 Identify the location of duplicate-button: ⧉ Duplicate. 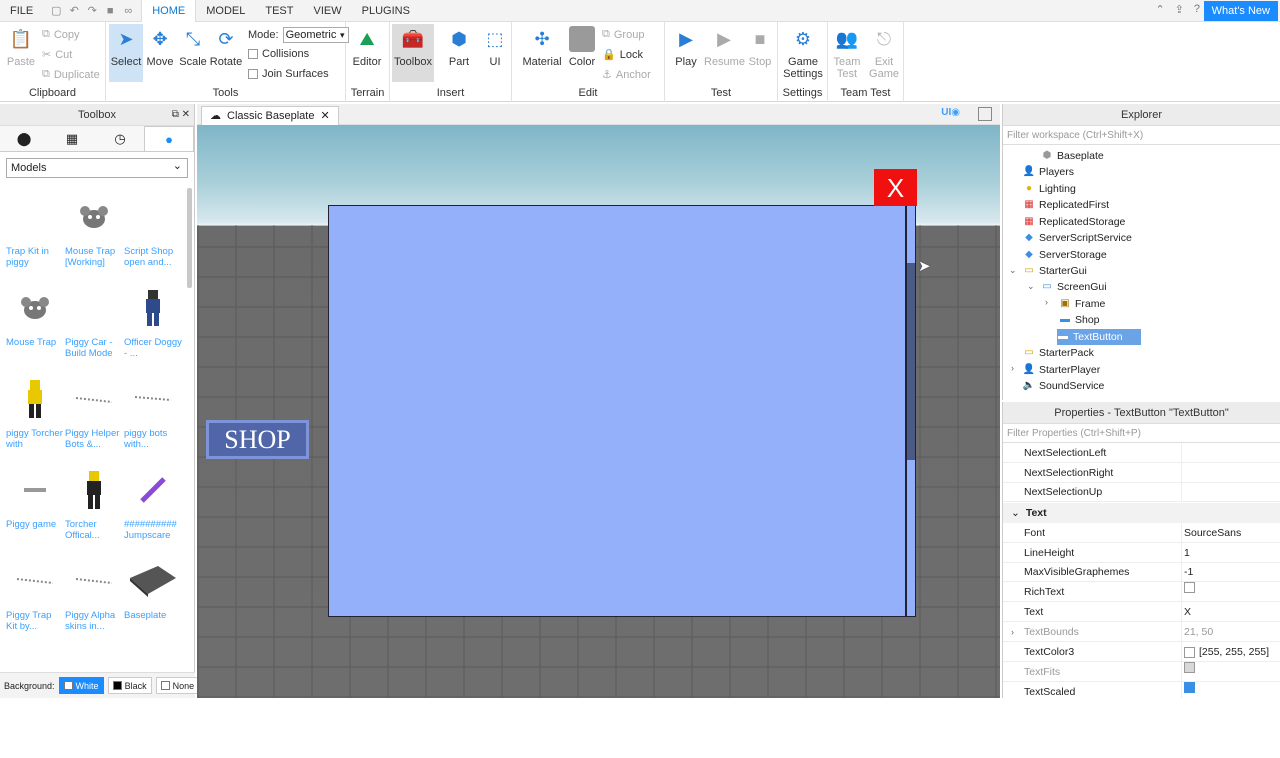
(71, 74).